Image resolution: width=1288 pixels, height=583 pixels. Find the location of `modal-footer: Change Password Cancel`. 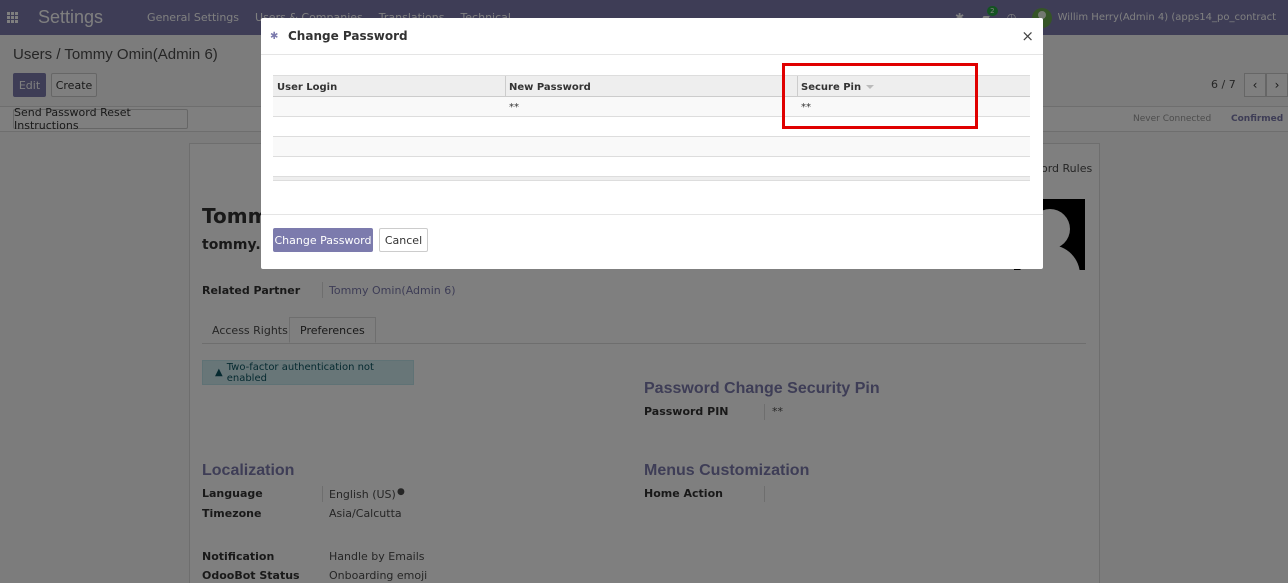

modal-footer: Change Password Cancel is located at coordinates (652, 241).